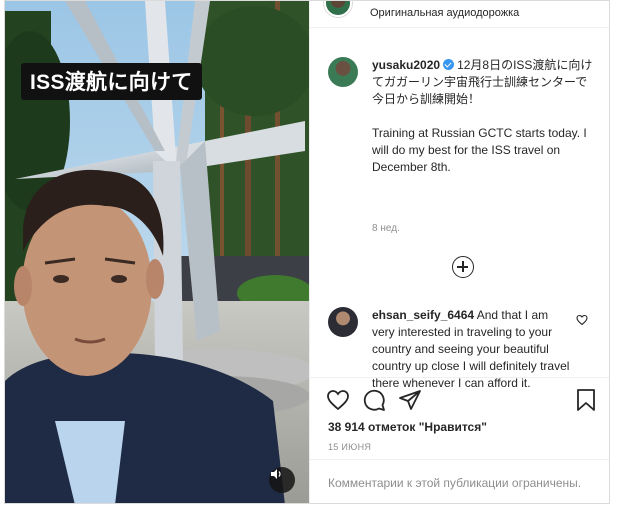 Image resolution: width=620 pixels, height=508 pixels. I want to click on audio-toggle-button, so click(282, 480).